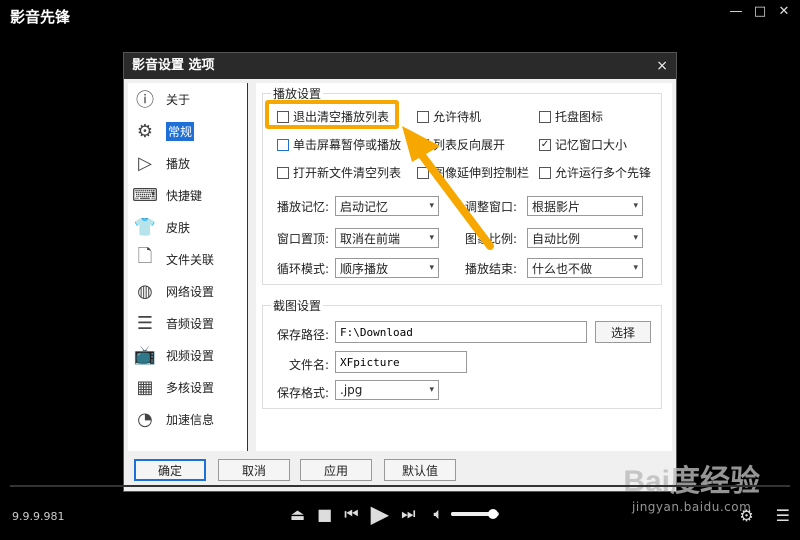  What do you see at coordinates (297, 514) in the screenshot?
I see `eject-icon: ⏏` at bounding box center [297, 514].